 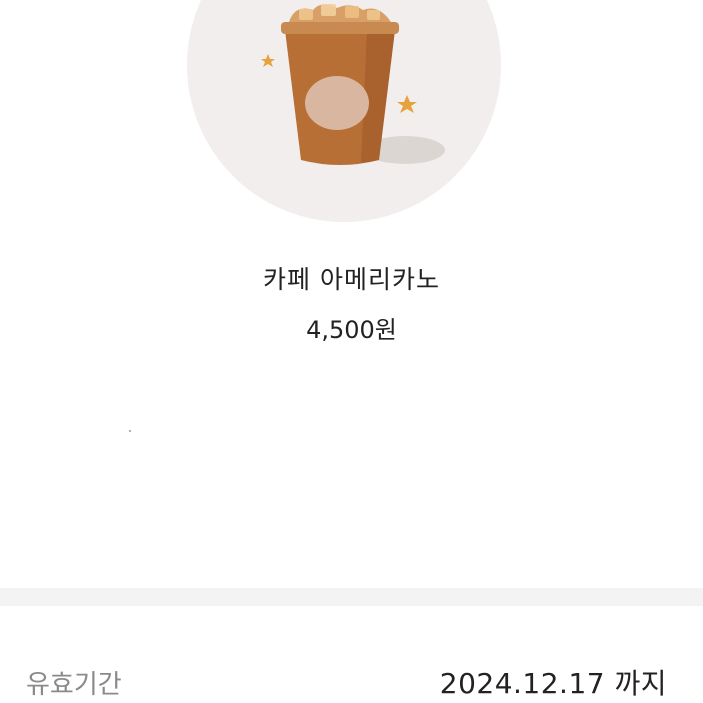 What do you see at coordinates (351, 330) in the screenshot?
I see `product-price: 4,500원` at bounding box center [351, 330].